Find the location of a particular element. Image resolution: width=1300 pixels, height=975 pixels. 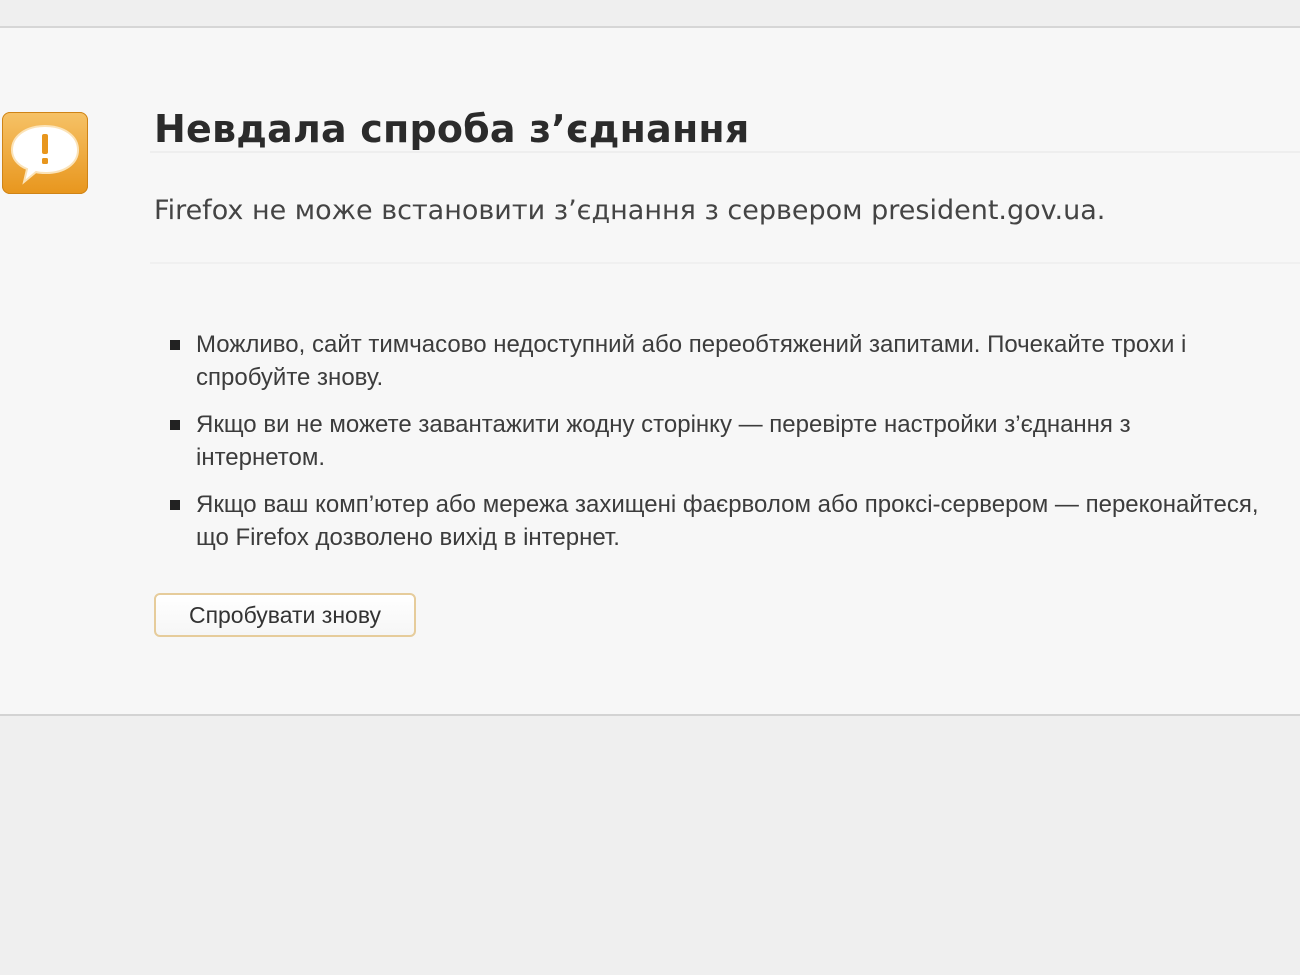

browser-toolbar-edge is located at coordinates (650, 14).